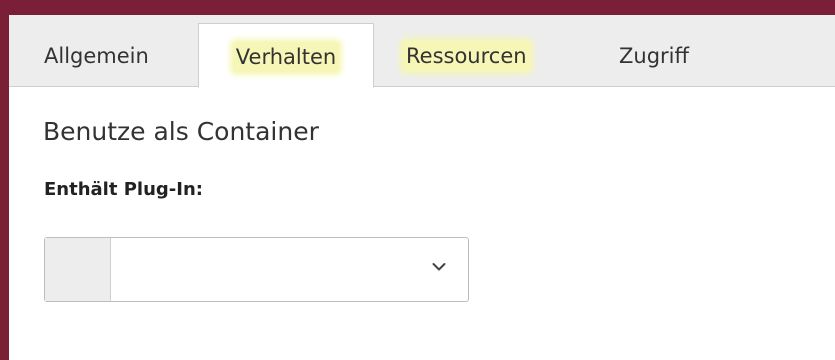 Image resolution: width=835 pixels, height=360 pixels. I want to click on tab-label: Allgemein, so click(96, 56).